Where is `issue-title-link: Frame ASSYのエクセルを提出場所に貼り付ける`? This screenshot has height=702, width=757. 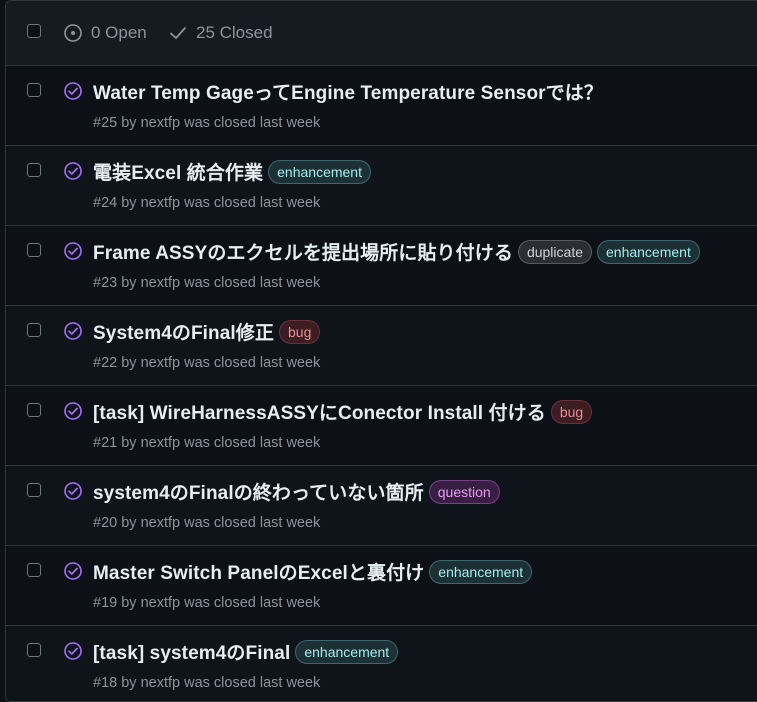 issue-title-link: Frame ASSYのエクセルを提出場所に貼り付ける is located at coordinates (303, 251).